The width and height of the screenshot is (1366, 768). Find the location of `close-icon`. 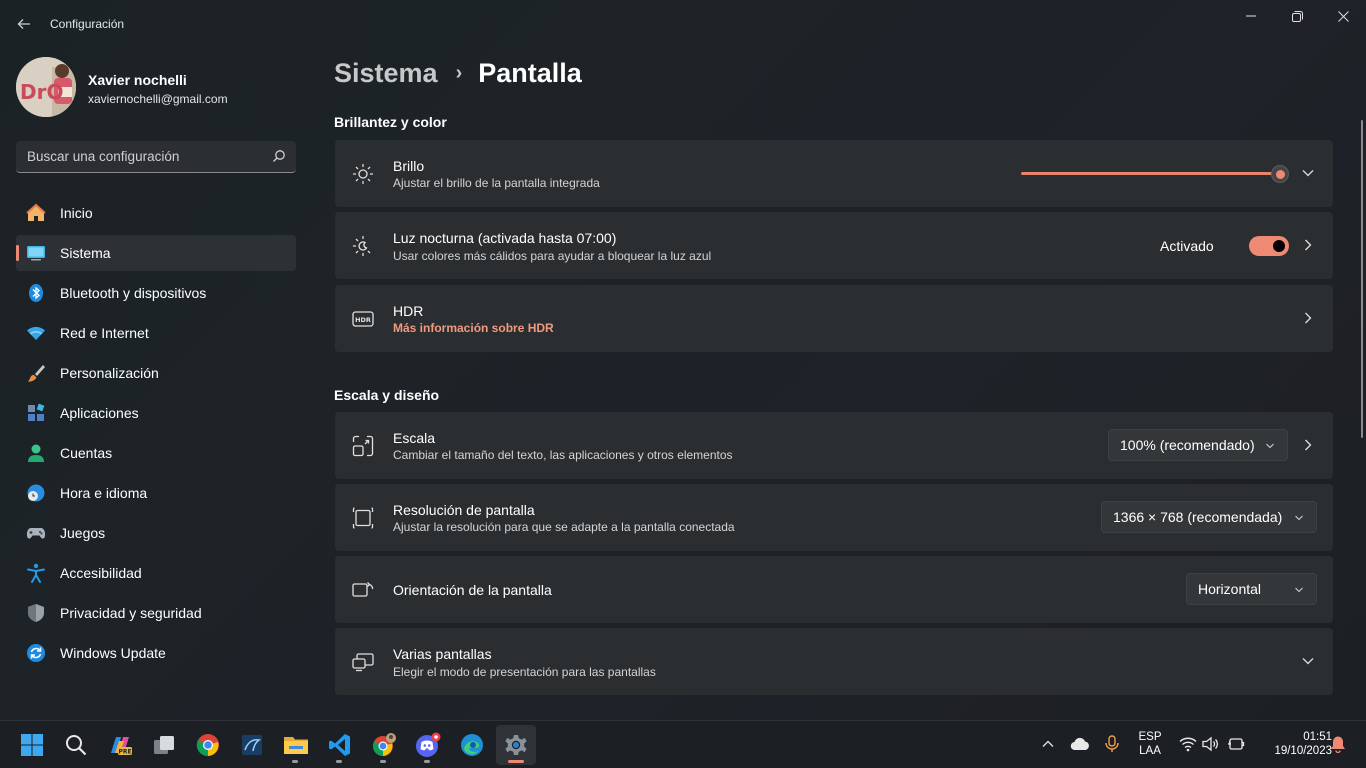

close-icon is located at coordinates (1343, 16).